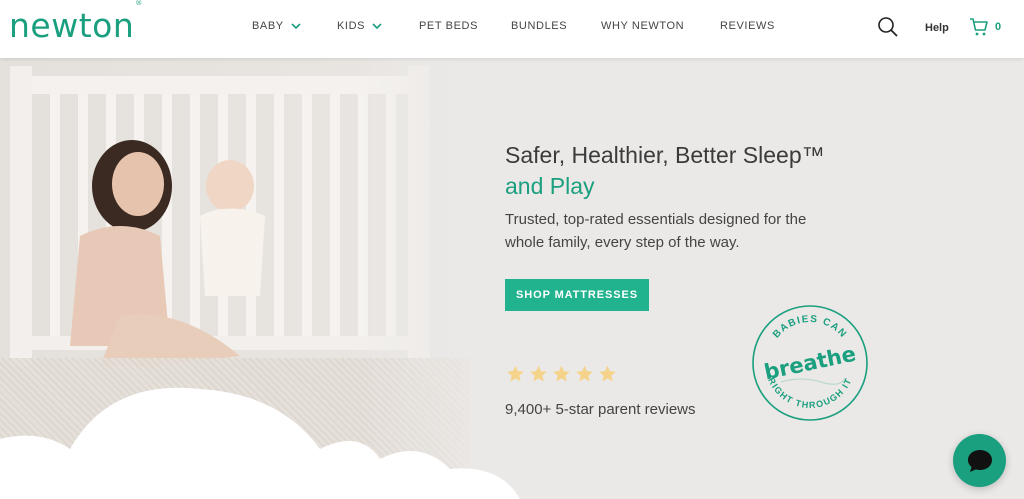  Describe the element at coordinates (76, 22) in the screenshot. I see `newton-logo: newton®` at that location.